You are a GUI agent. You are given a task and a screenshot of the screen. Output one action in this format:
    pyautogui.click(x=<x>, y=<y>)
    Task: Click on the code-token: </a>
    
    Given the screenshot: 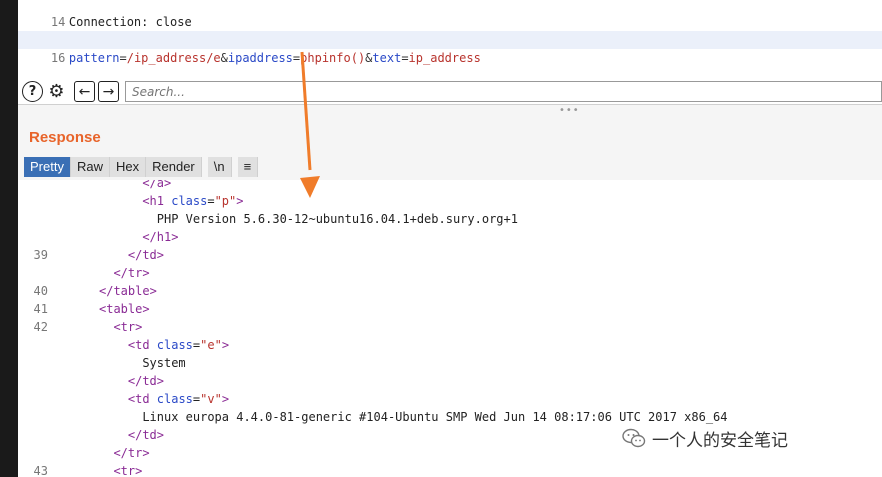 What is the action you would take?
    pyautogui.click(x=157, y=185)
    